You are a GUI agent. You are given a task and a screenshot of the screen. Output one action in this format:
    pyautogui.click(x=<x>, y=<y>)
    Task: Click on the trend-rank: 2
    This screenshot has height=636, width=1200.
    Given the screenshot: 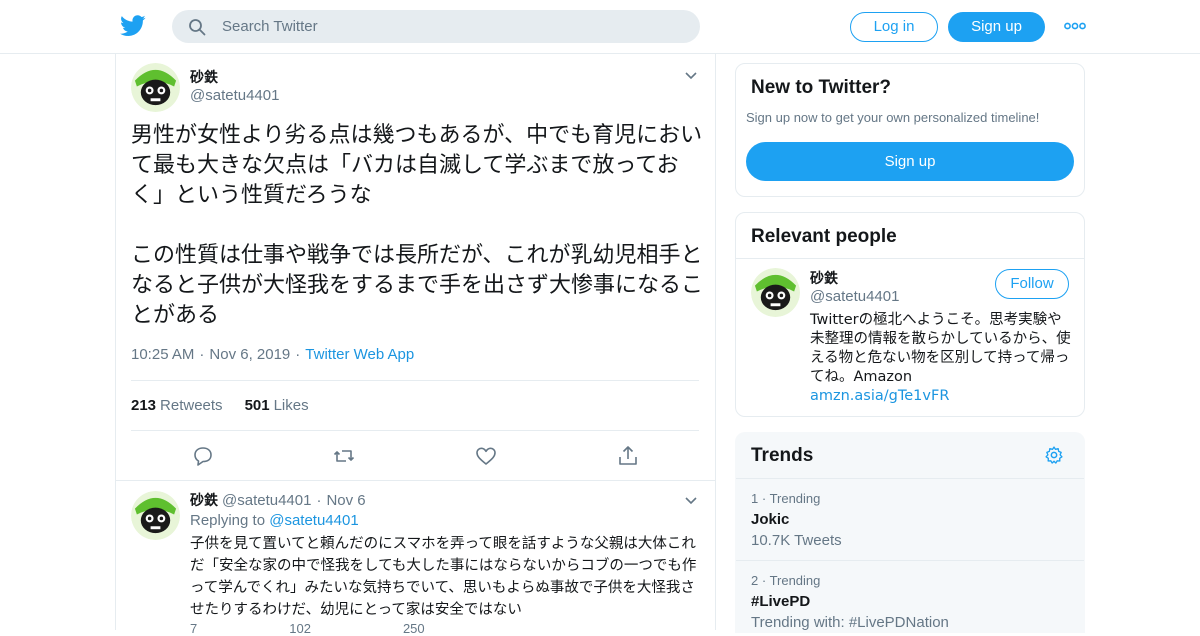 What is the action you would take?
    pyautogui.click(x=755, y=580)
    